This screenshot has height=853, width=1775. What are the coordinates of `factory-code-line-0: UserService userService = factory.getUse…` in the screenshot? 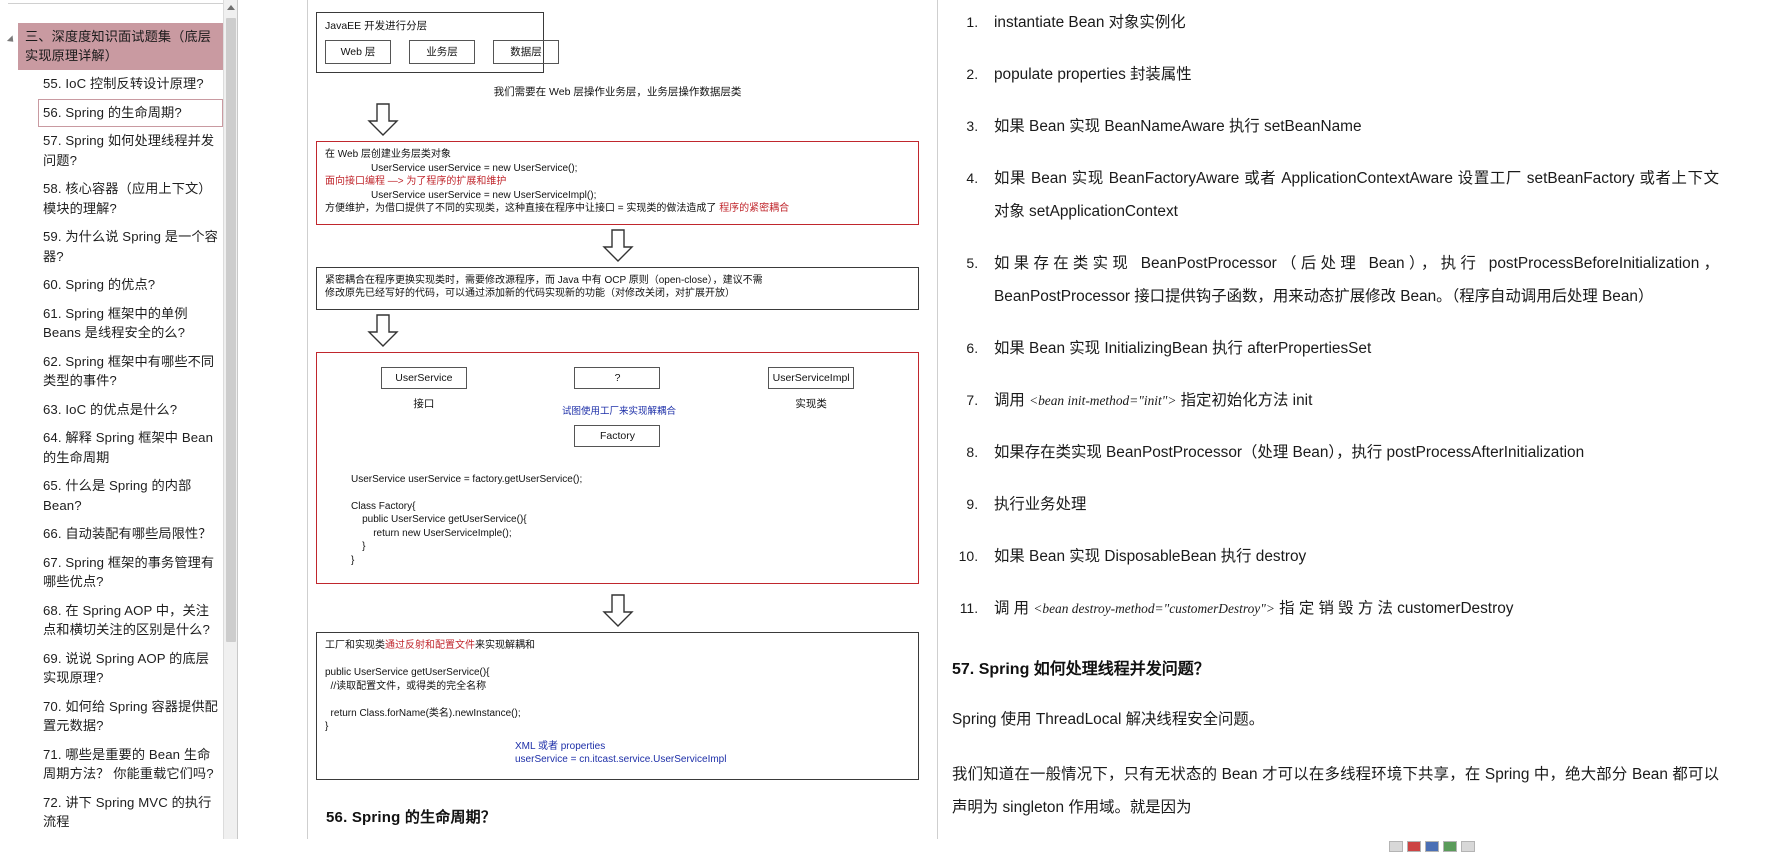 It's located at (467, 479).